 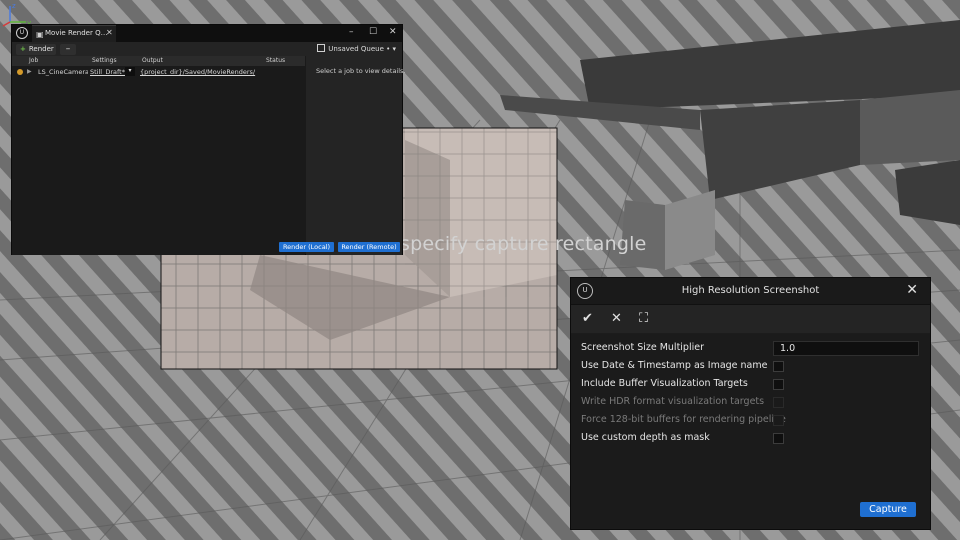 I want to click on close-icon: ✕, so click(x=912, y=290).